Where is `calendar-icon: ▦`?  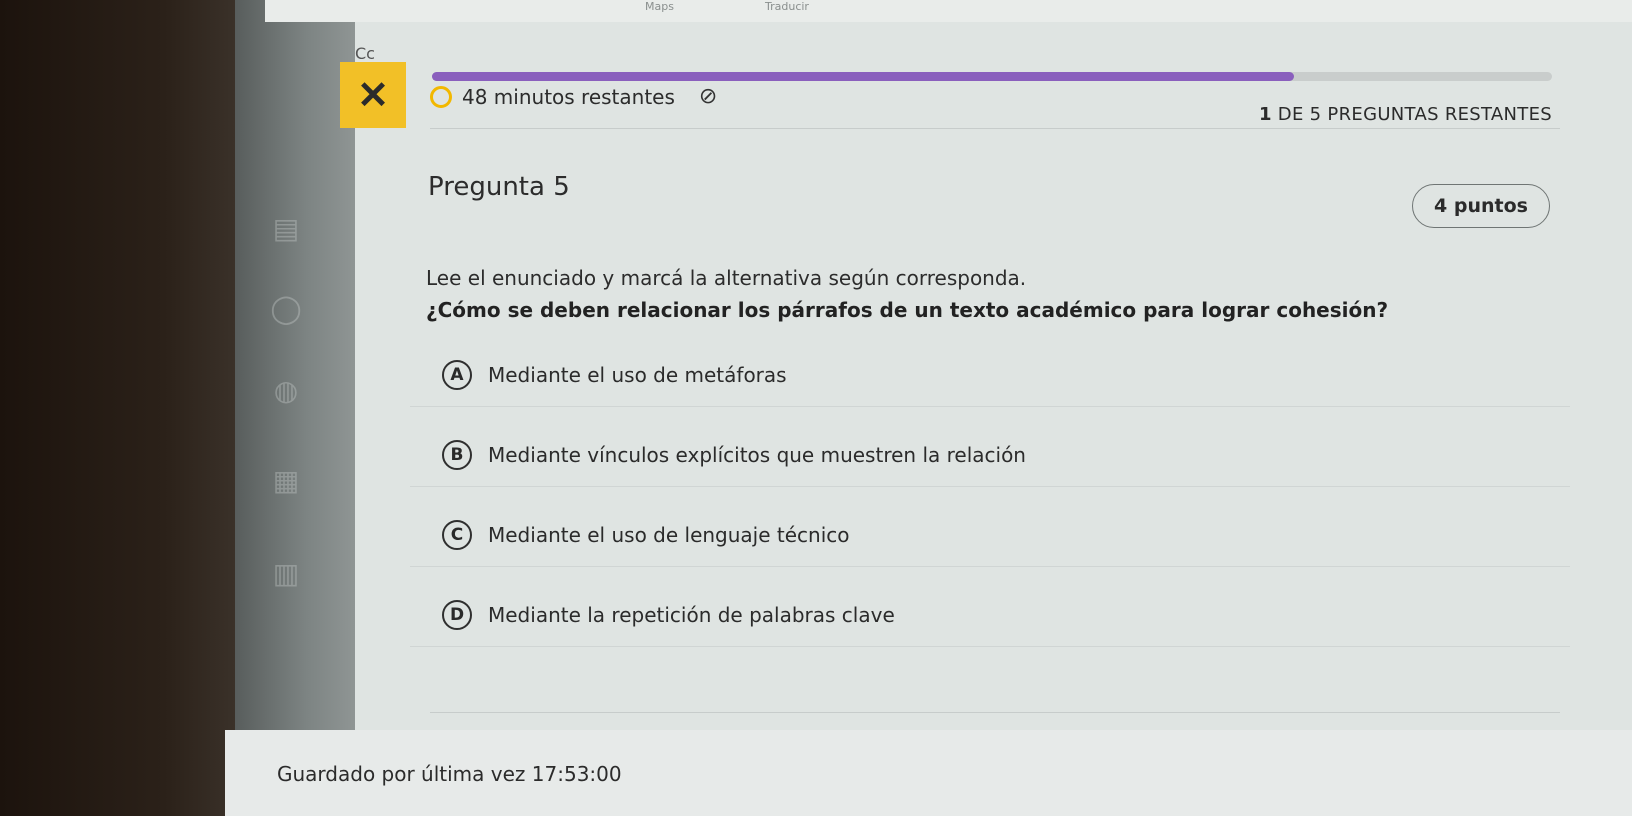 calendar-icon: ▦ is located at coordinates (286, 480).